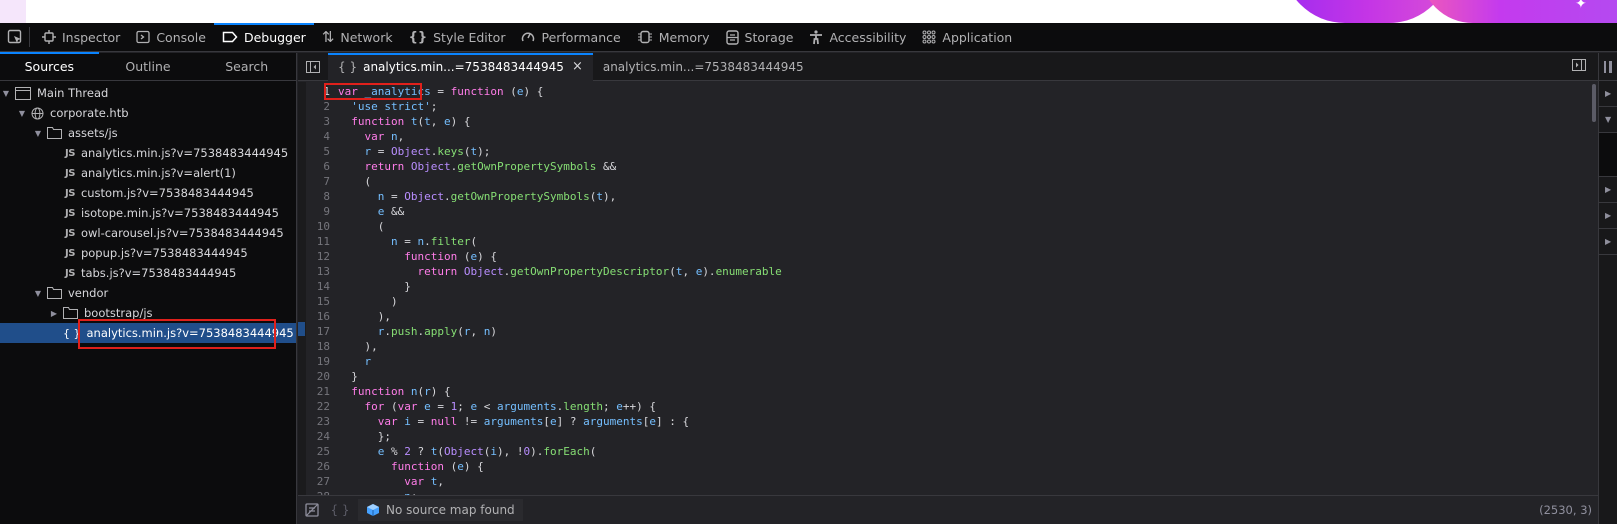 This screenshot has width=1617, height=524. Describe the element at coordinates (673, 37) in the screenshot. I see `tab-memory: Memory` at that location.